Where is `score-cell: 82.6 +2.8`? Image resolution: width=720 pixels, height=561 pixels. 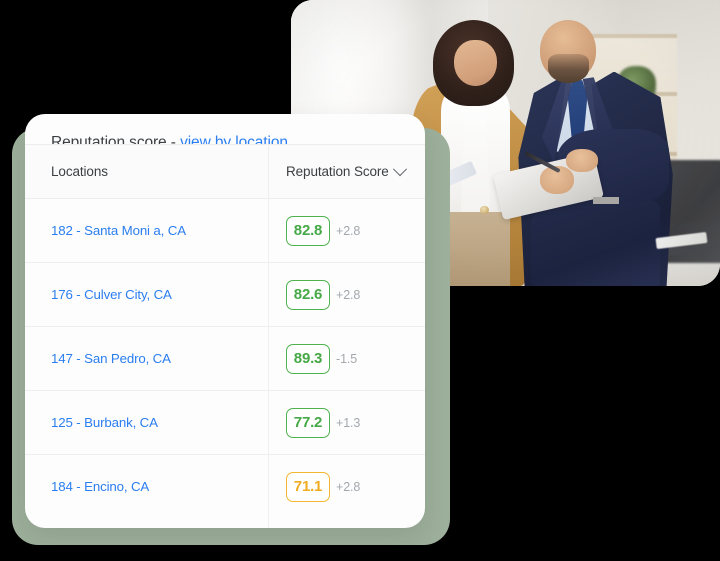 score-cell: 82.6 +2.8 is located at coordinates (346, 294).